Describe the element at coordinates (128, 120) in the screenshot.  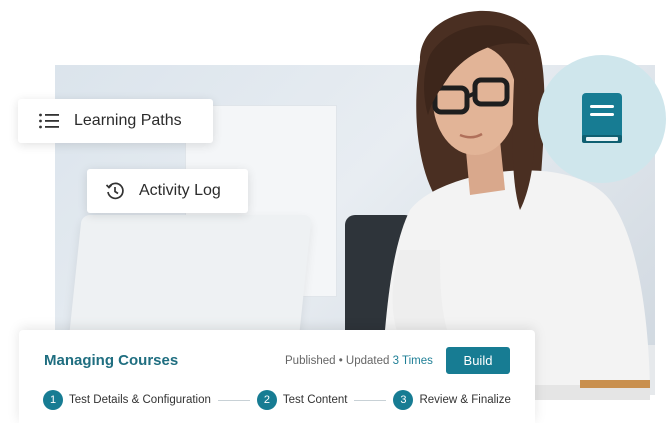
I see `learning-paths-label: Learning Paths` at that location.